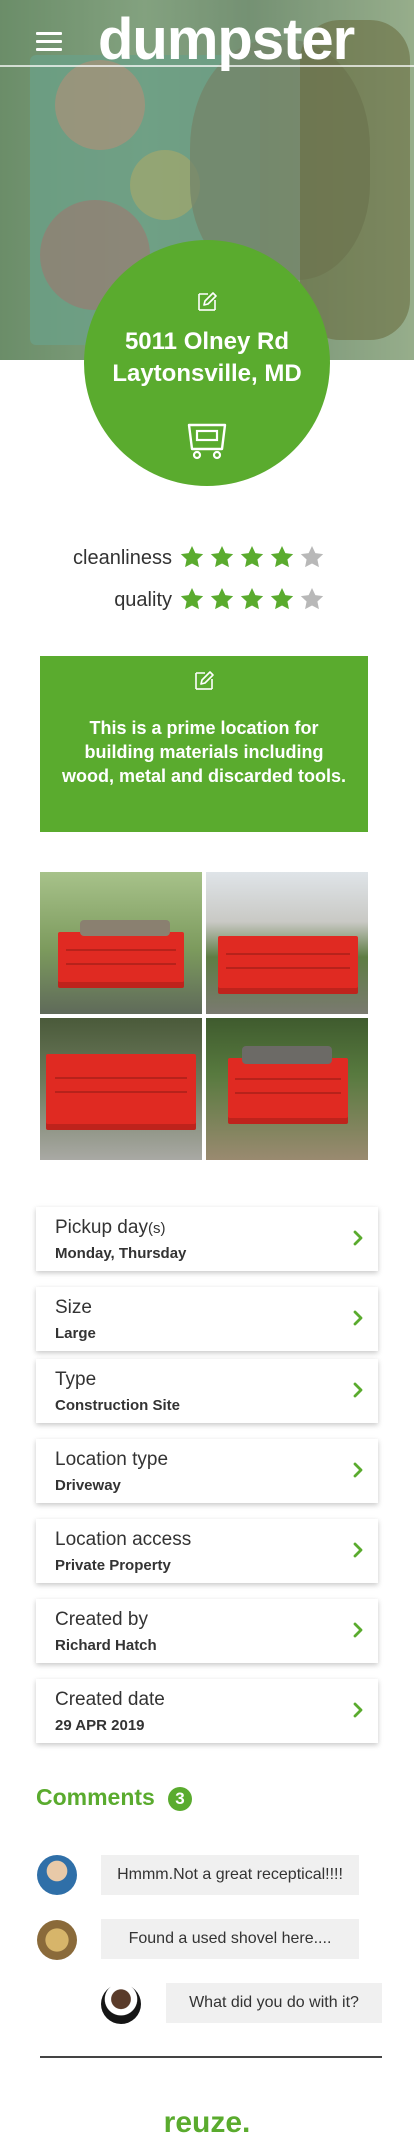 The width and height of the screenshot is (414, 2150). What do you see at coordinates (75, 1333) in the screenshot?
I see `detail-value: Large` at bounding box center [75, 1333].